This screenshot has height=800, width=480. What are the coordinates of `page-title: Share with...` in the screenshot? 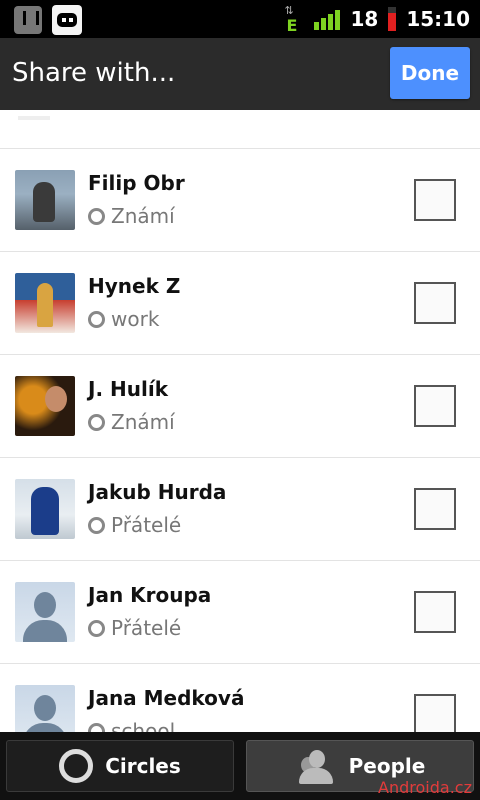 It's located at (94, 73).